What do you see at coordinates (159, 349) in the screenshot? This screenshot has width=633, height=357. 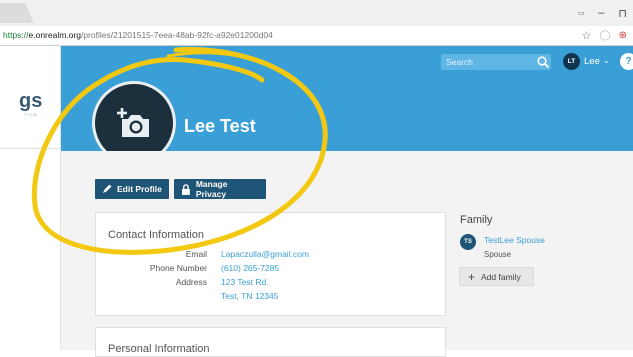 I see `personal-info-title: Personal Information` at bounding box center [159, 349].